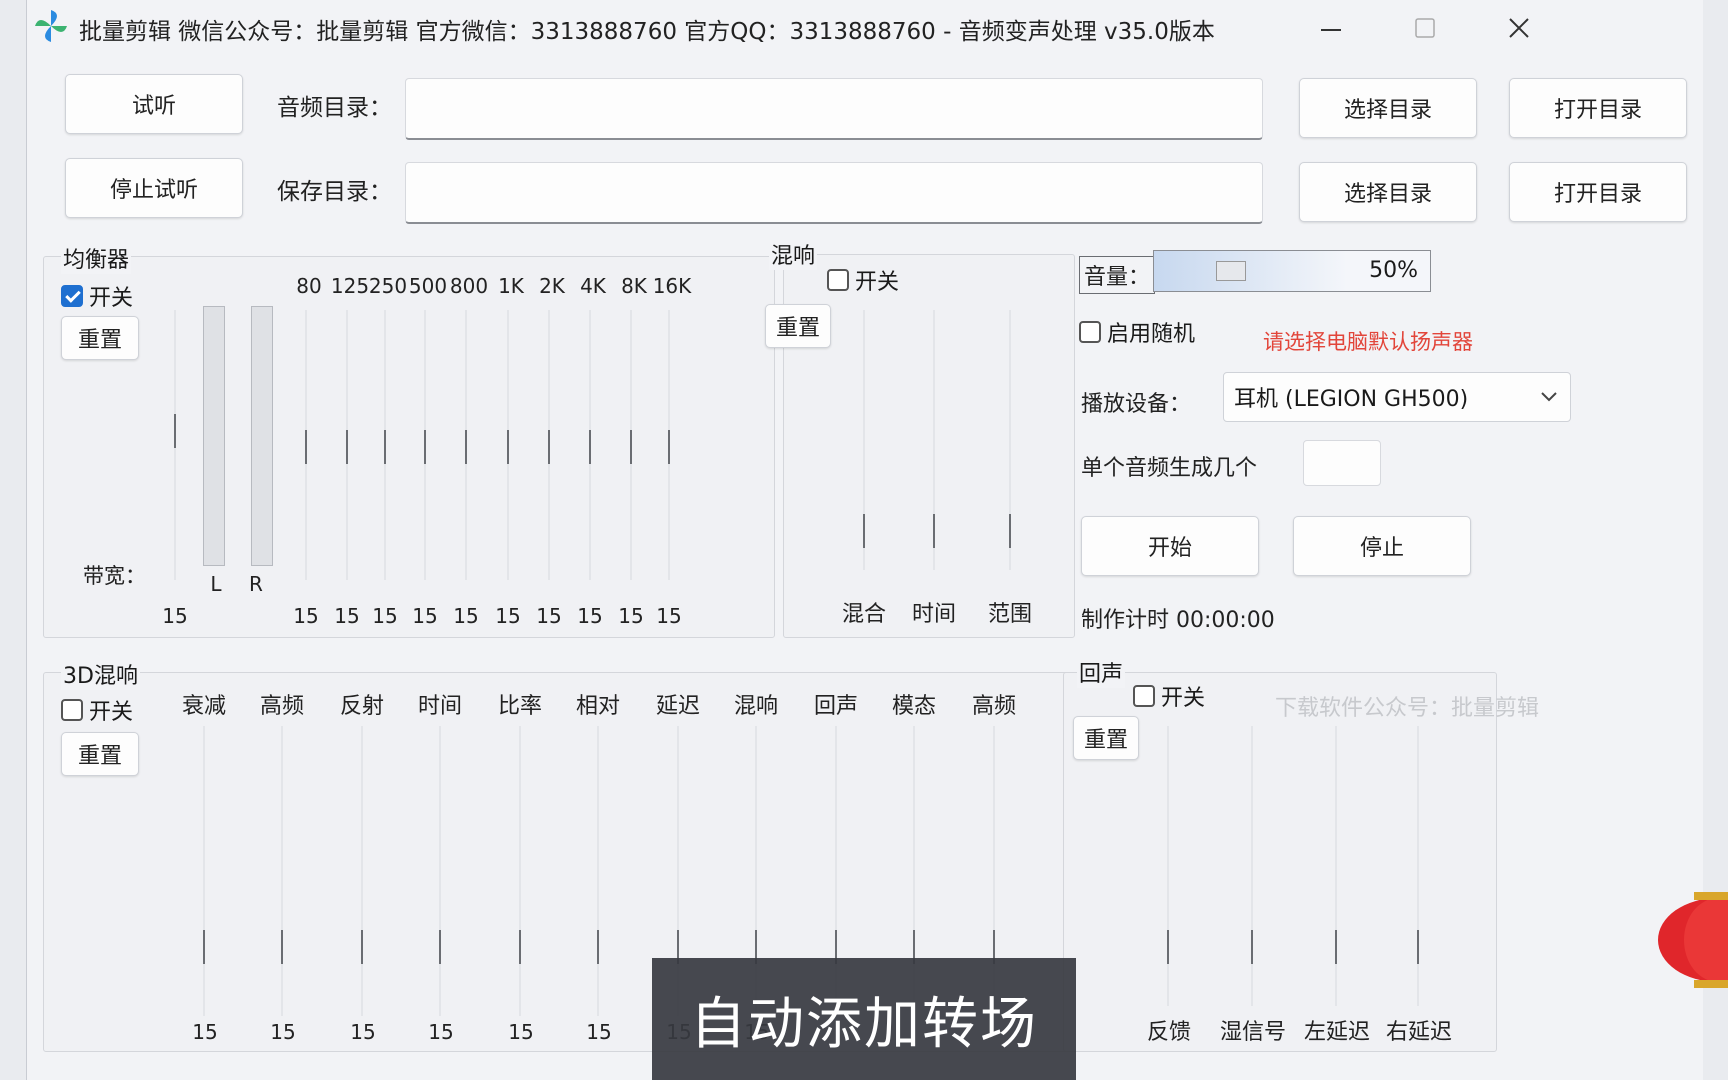 The width and height of the screenshot is (1728, 1080). I want to click on bandwidth-slider-thumb, so click(175, 431).